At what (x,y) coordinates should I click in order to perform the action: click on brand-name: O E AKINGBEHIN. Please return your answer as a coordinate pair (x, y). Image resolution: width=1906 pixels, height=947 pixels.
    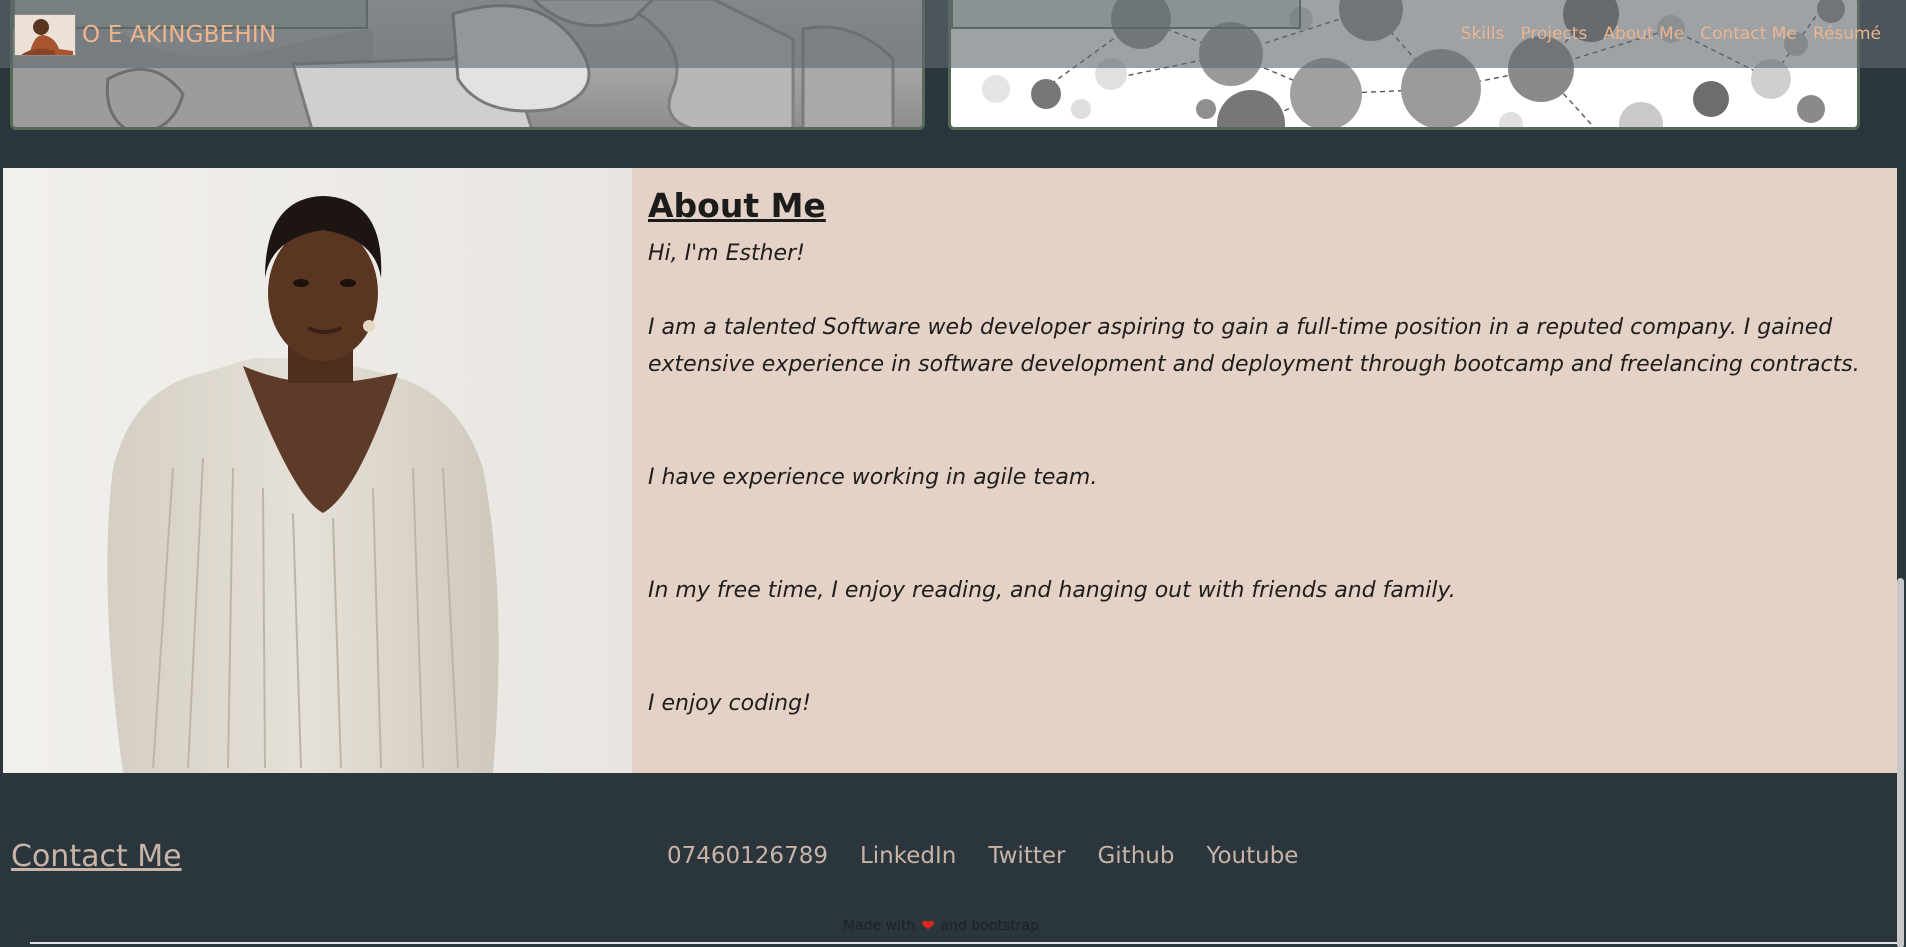
    Looking at the image, I should click on (179, 35).